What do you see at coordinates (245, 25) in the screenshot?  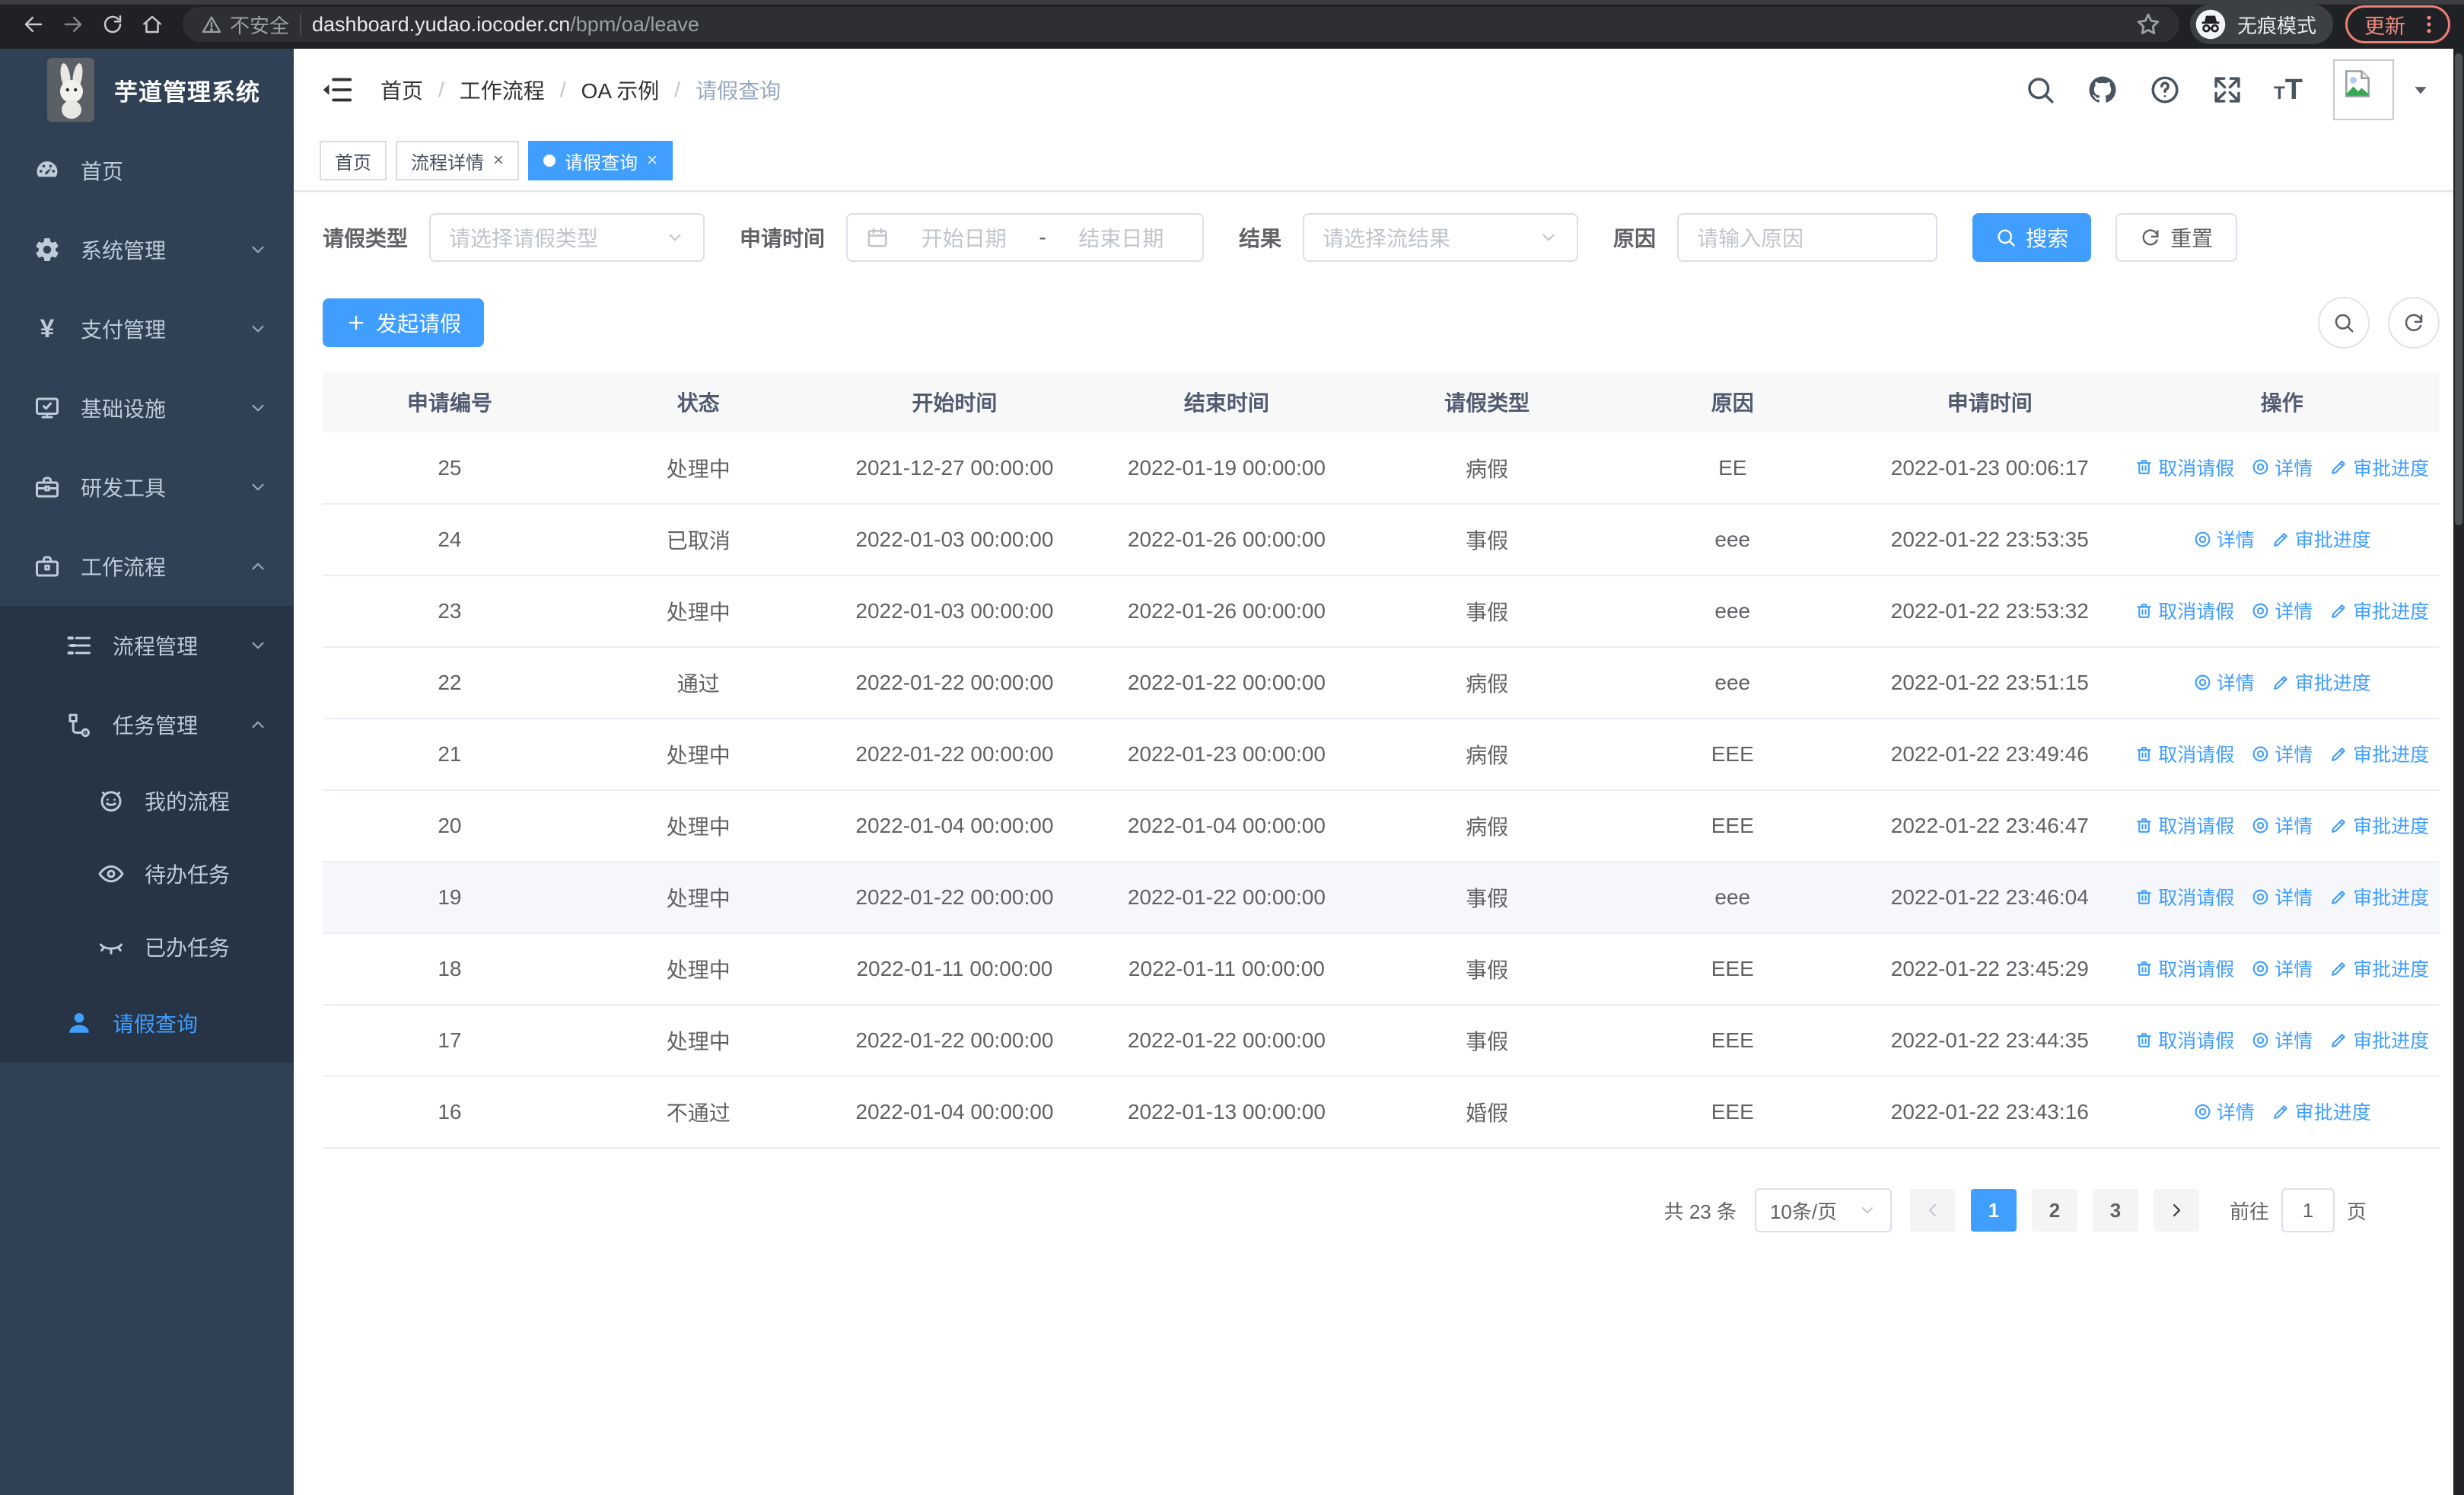 I see `site-security: 不安全` at bounding box center [245, 25].